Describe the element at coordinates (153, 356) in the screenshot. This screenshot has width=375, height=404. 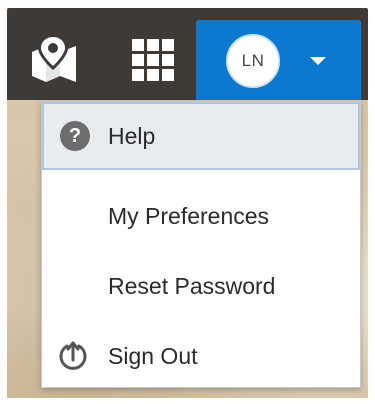
I see `menu-item-label: Sign Out` at that location.